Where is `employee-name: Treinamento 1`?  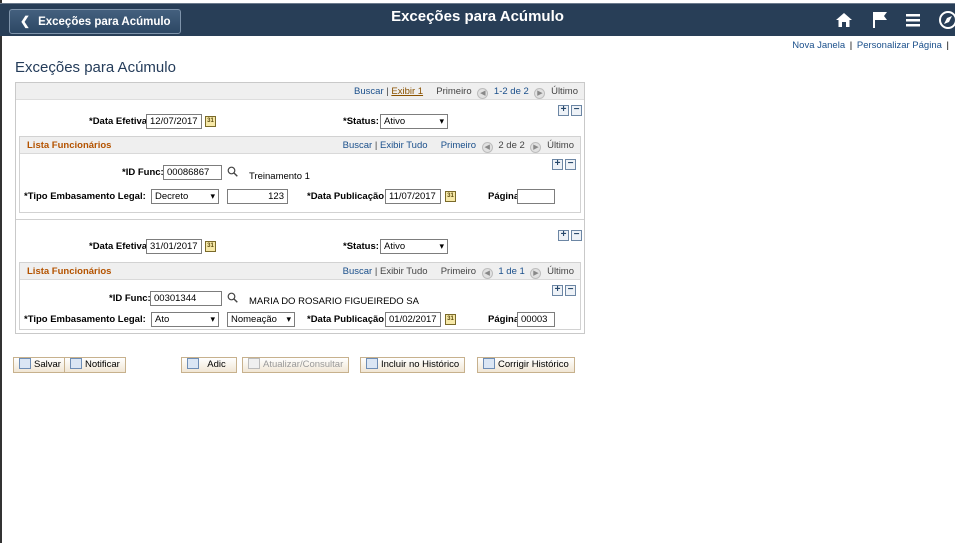
employee-name: Treinamento 1 is located at coordinates (279, 176).